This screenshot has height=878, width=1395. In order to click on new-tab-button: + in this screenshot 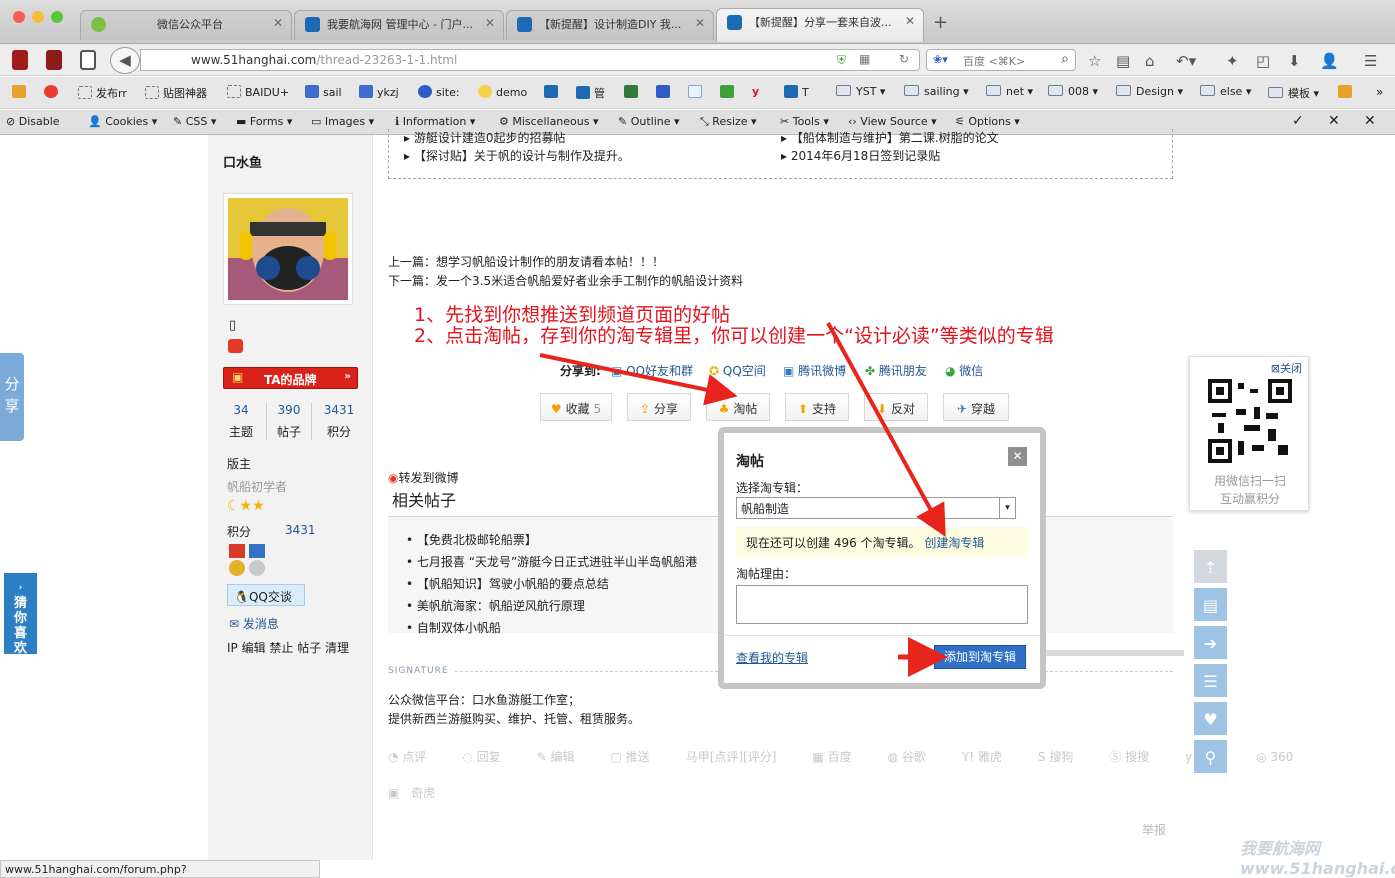, I will do `click(940, 22)`.